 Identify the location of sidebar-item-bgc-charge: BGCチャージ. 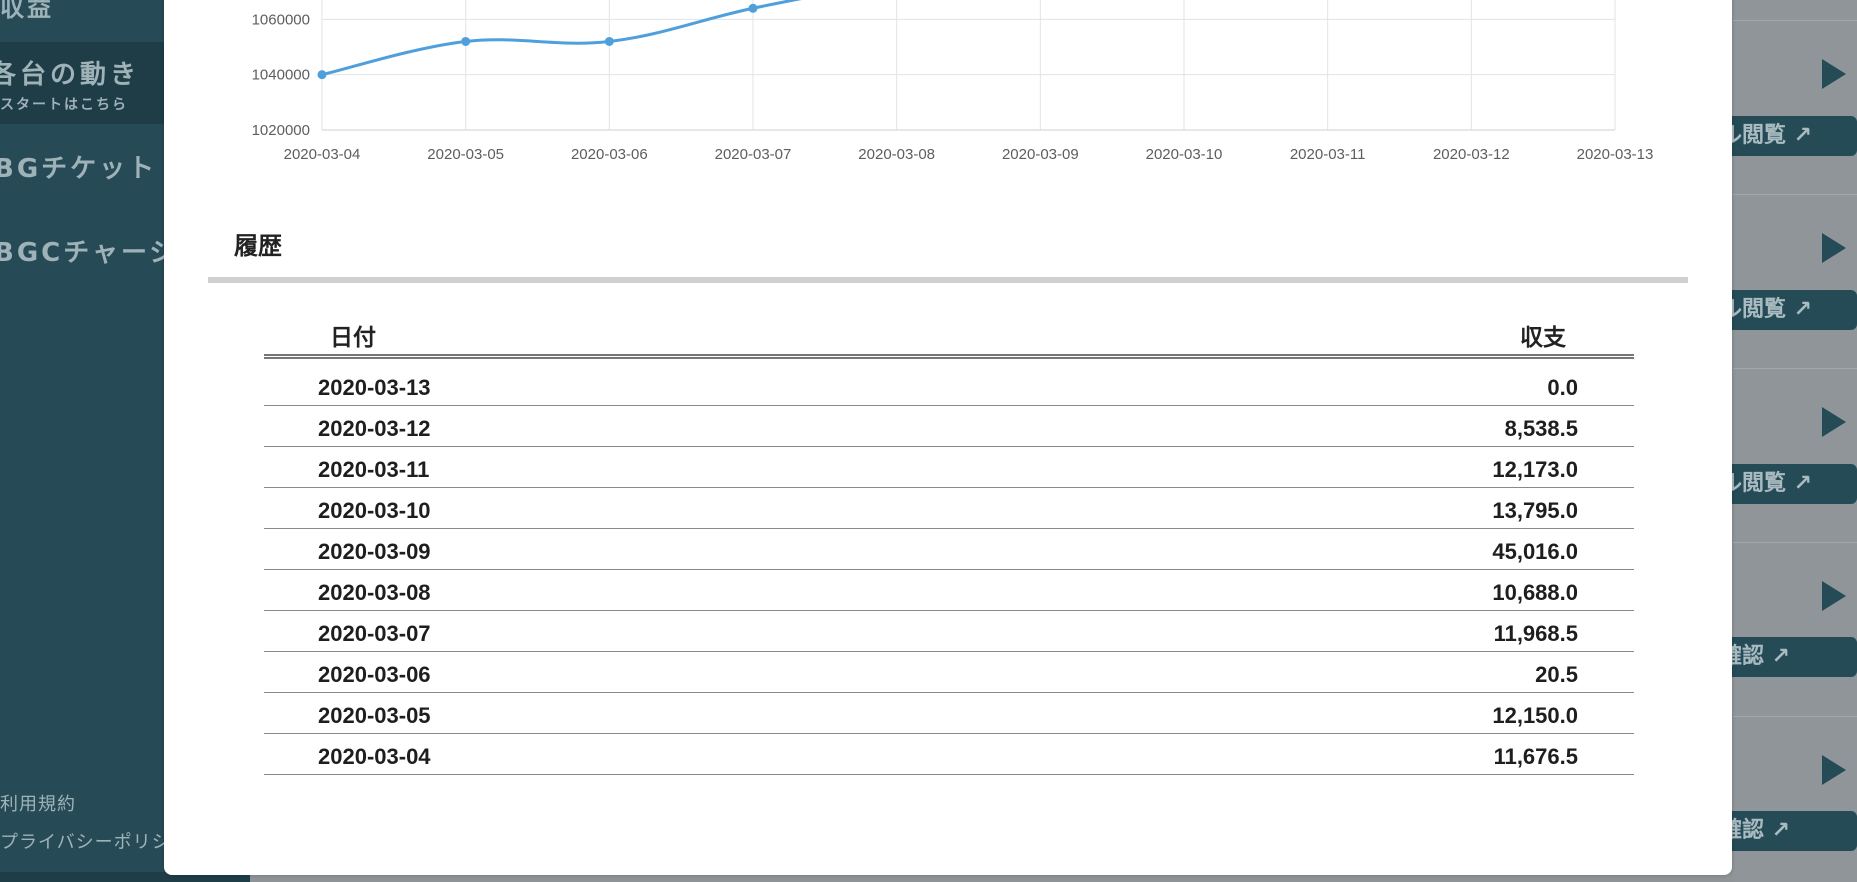
(89, 250).